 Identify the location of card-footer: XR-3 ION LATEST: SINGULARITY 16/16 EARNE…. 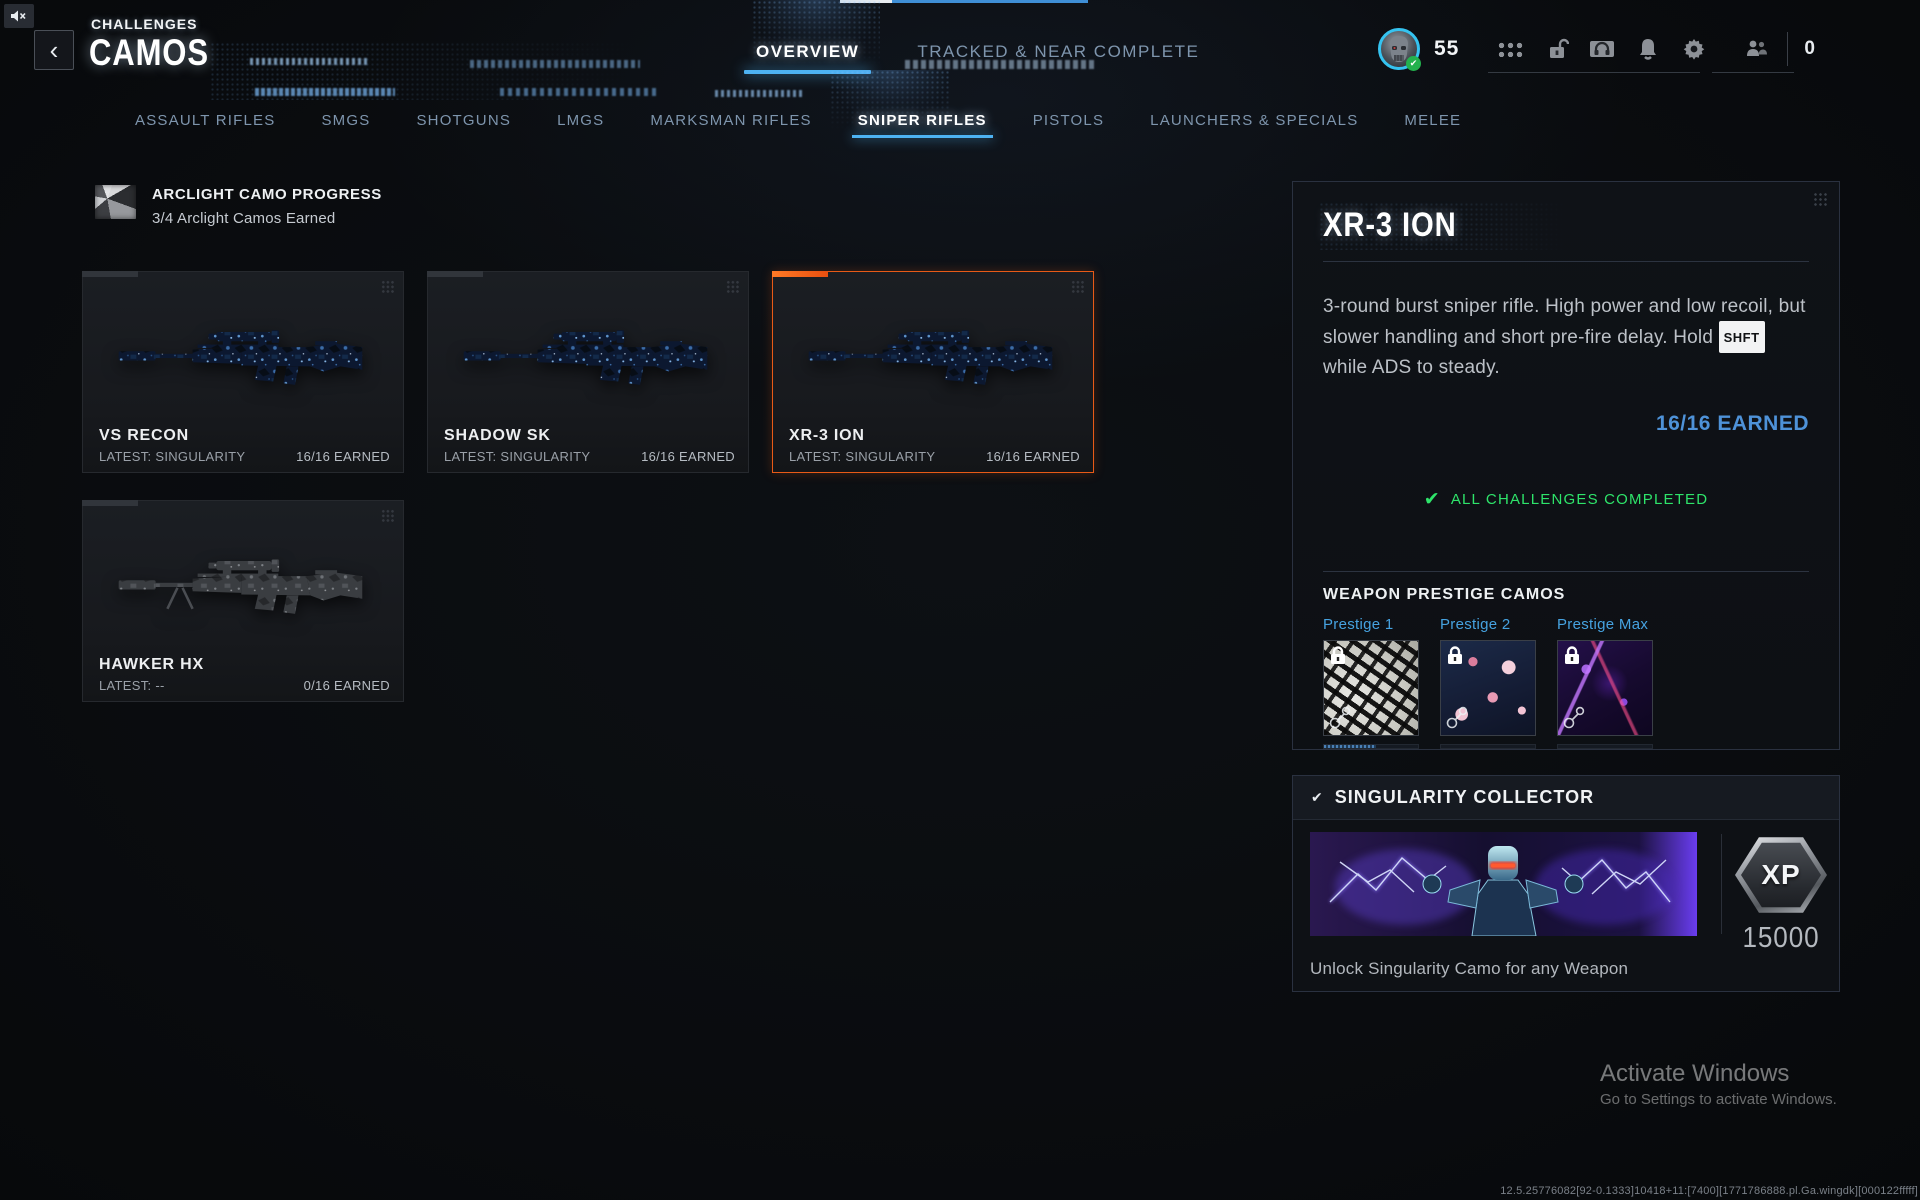
(934, 445).